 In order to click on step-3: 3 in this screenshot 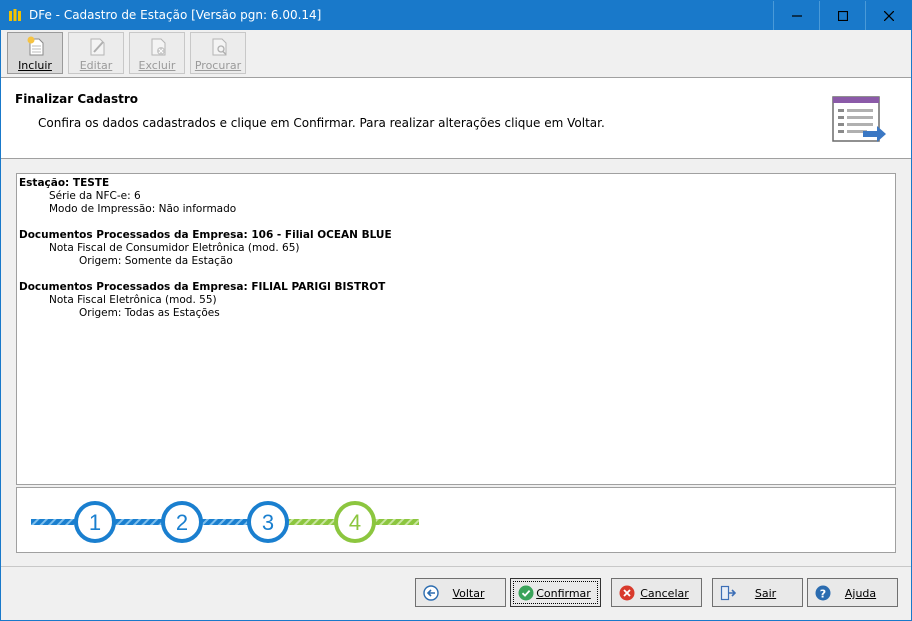, I will do `click(268, 522)`.